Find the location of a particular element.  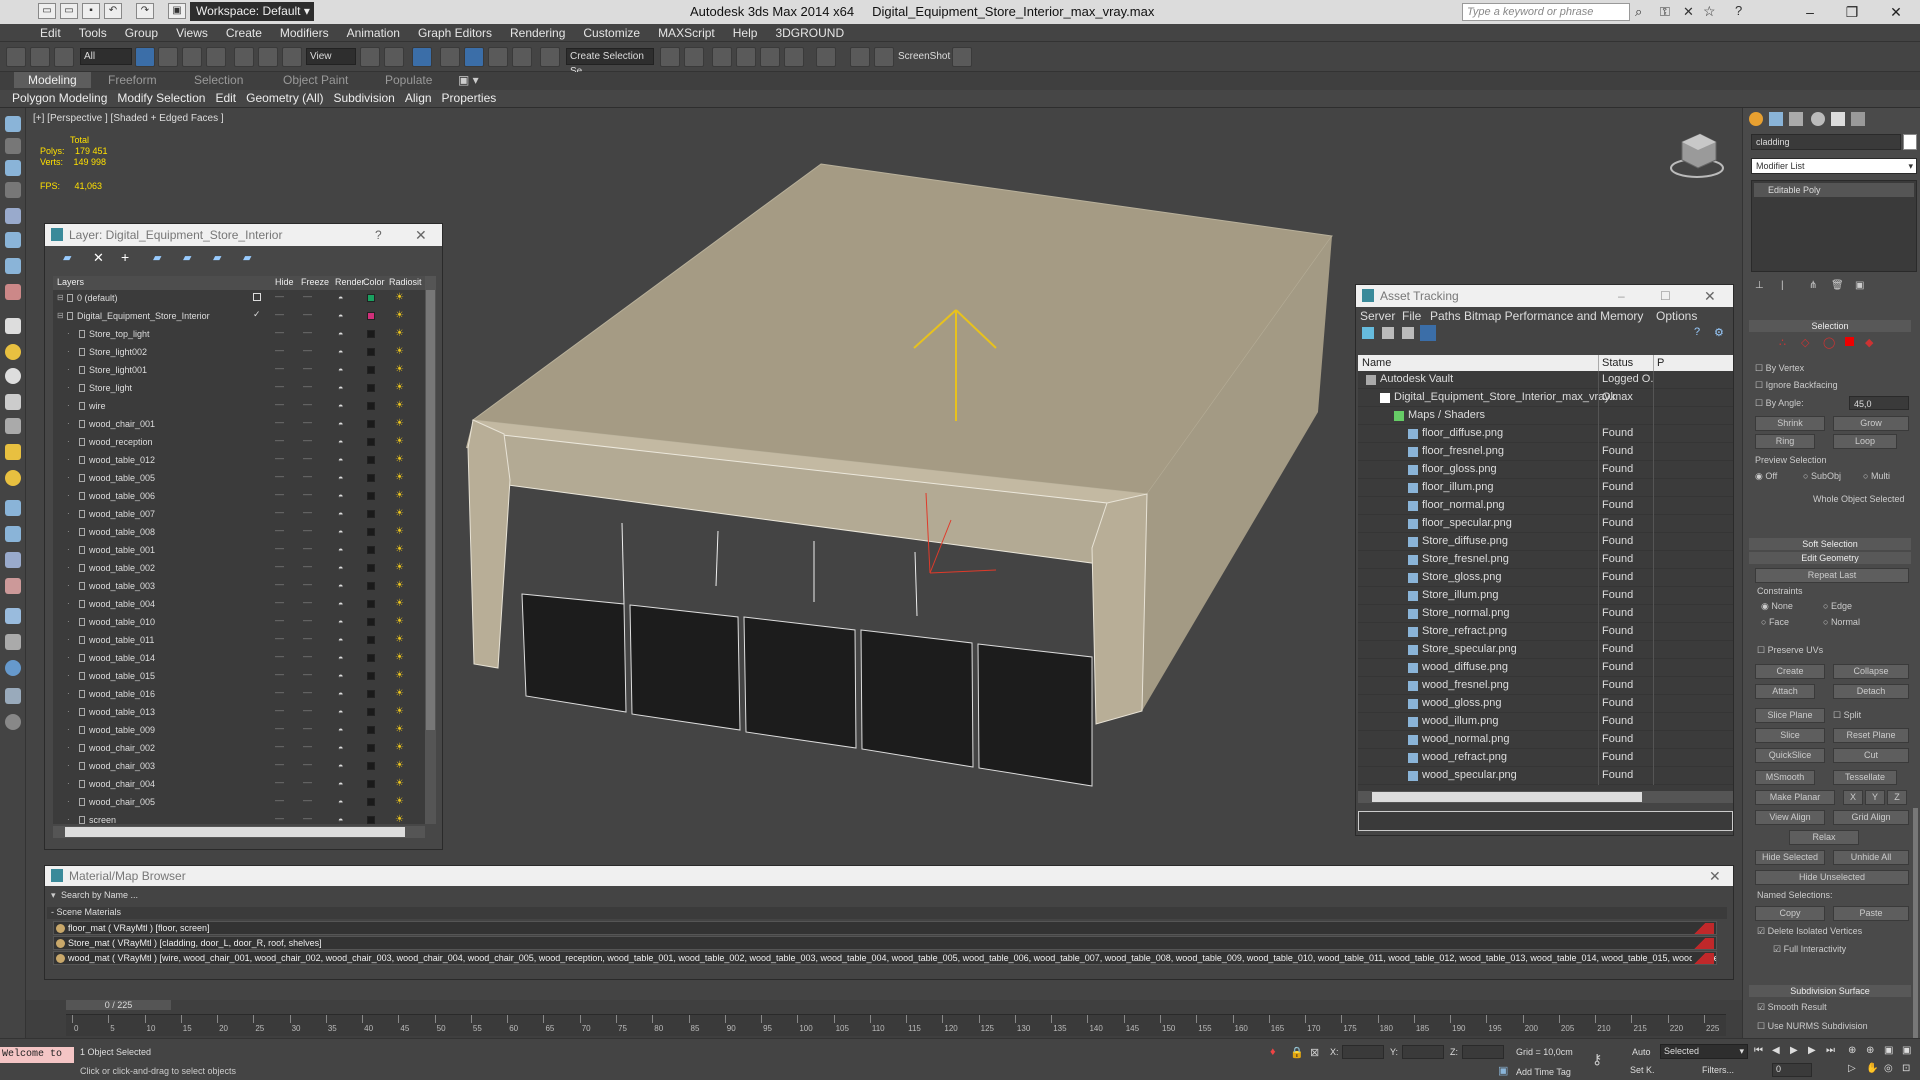

menu-graph-editors: Graph Editors is located at coordinates (455, 32).